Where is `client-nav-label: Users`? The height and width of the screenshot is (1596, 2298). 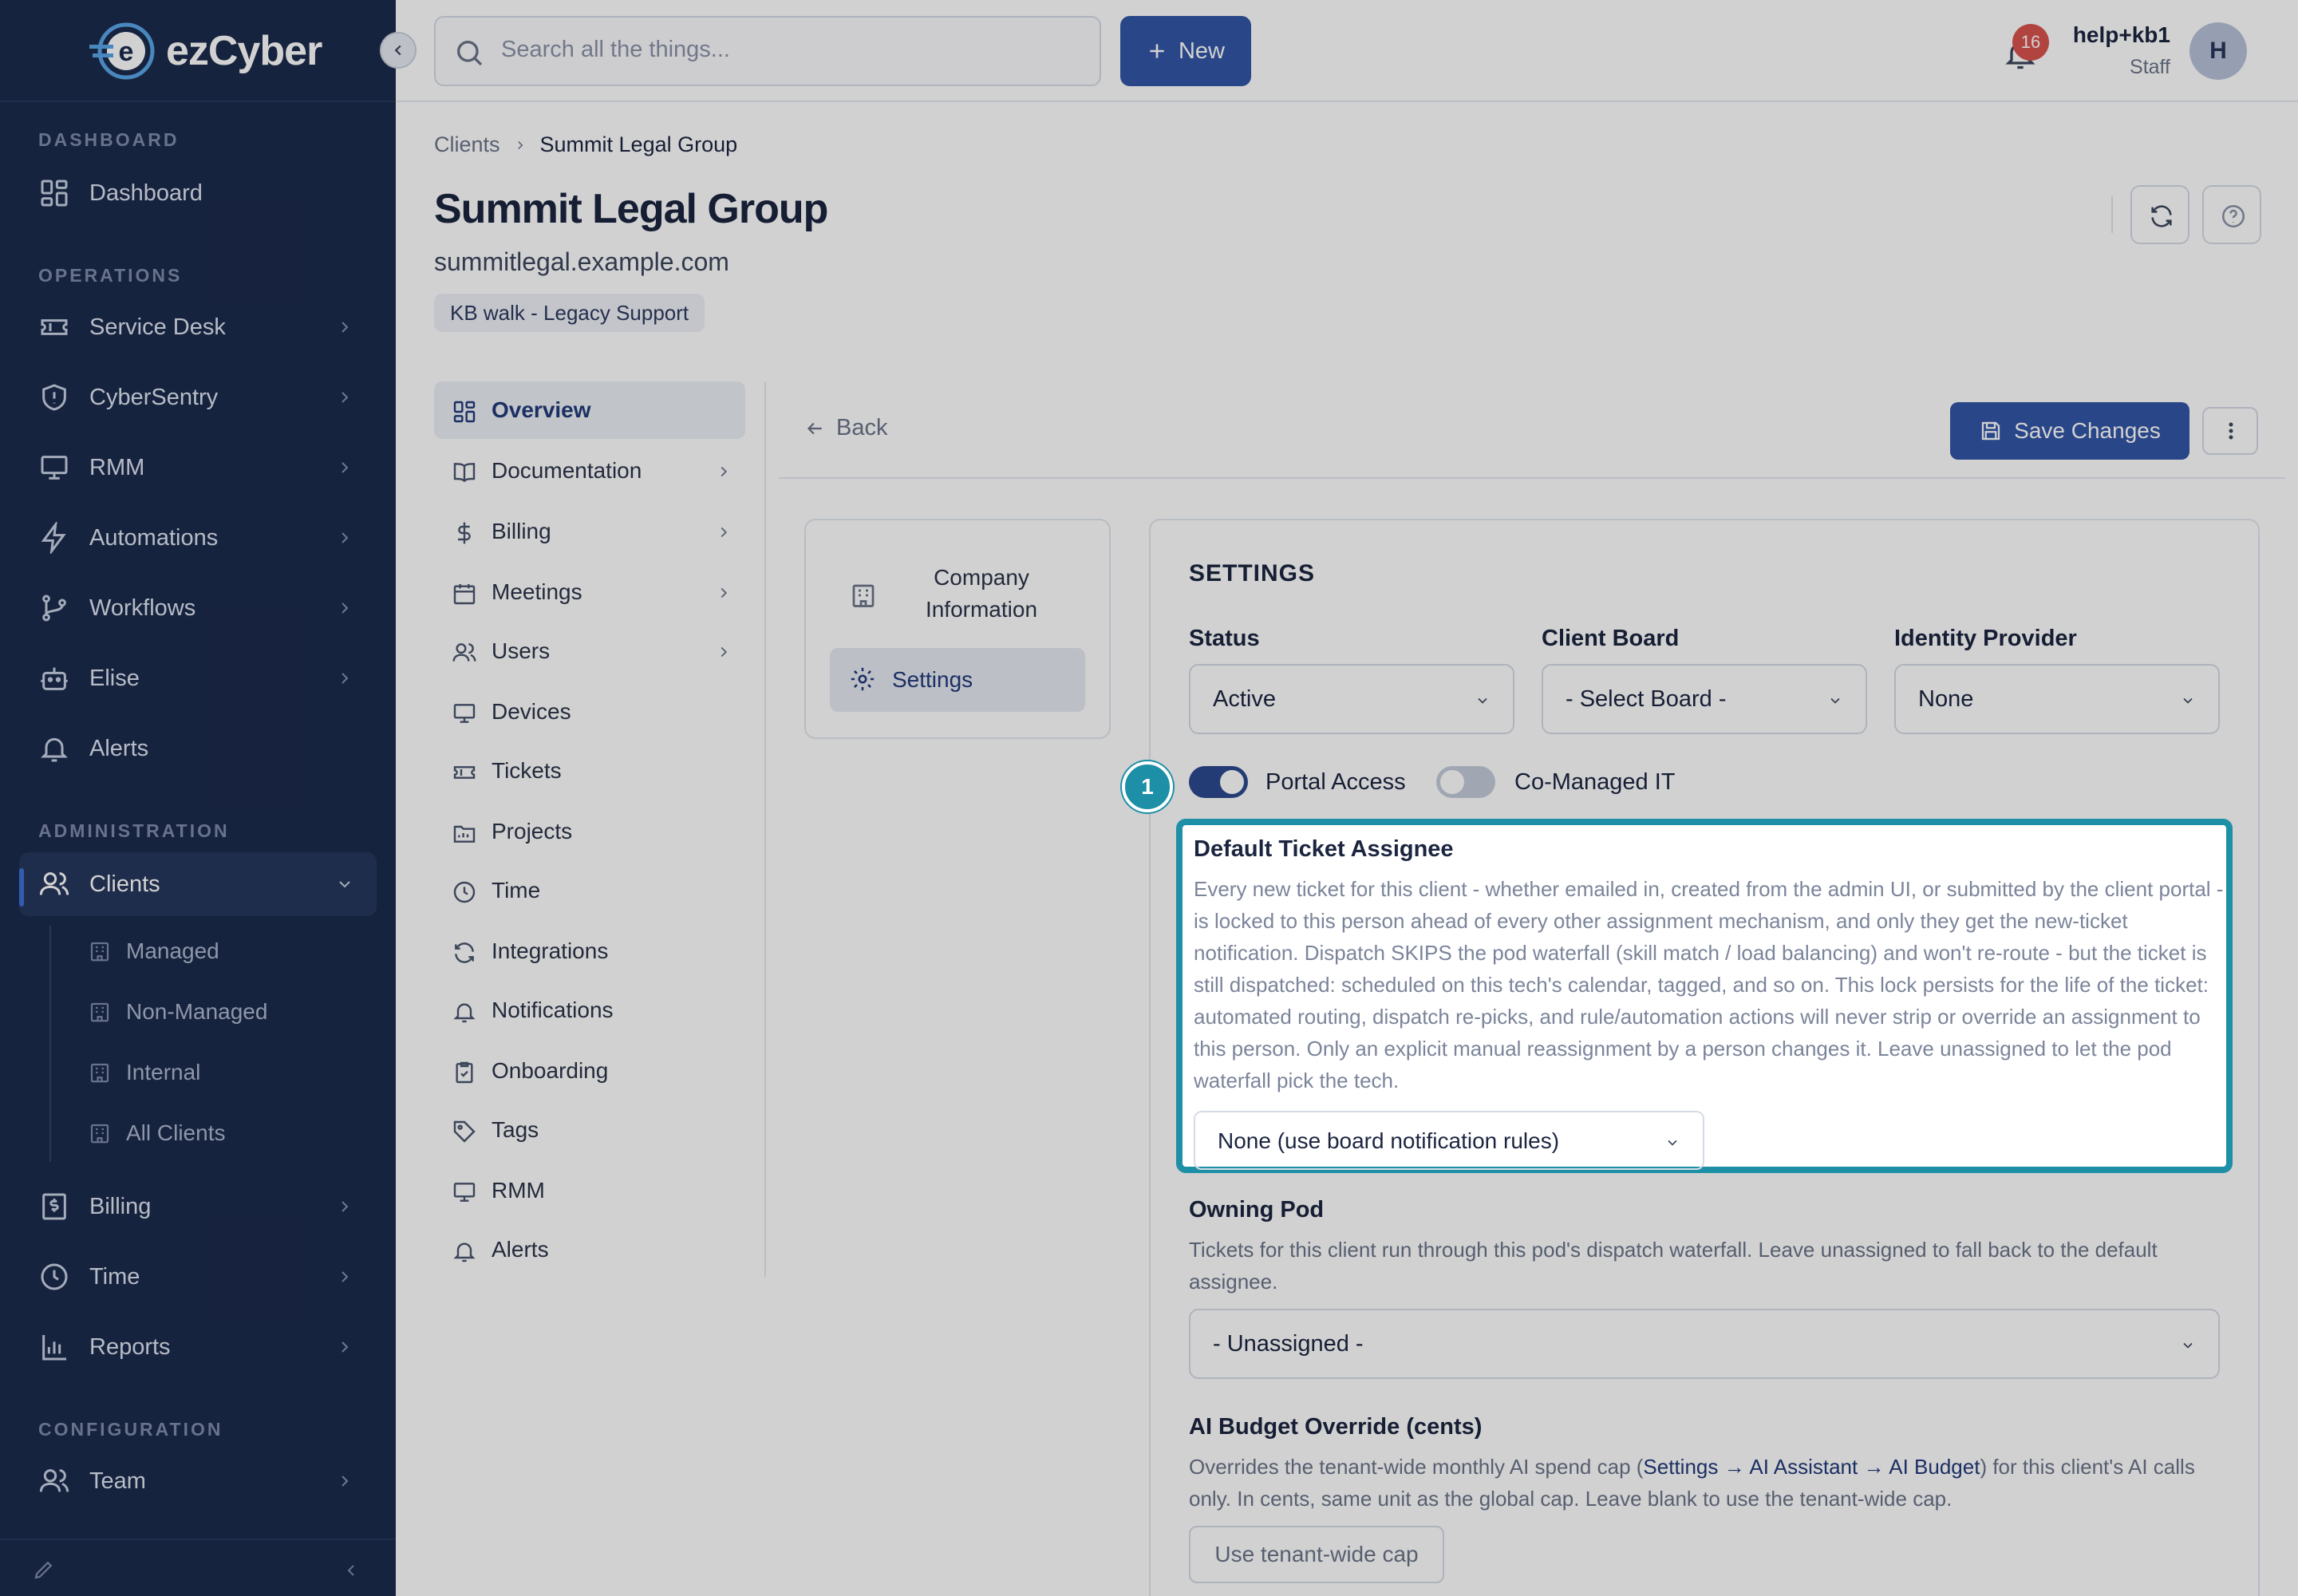
client-nav-label: Users is located at coordinates (521, 650).